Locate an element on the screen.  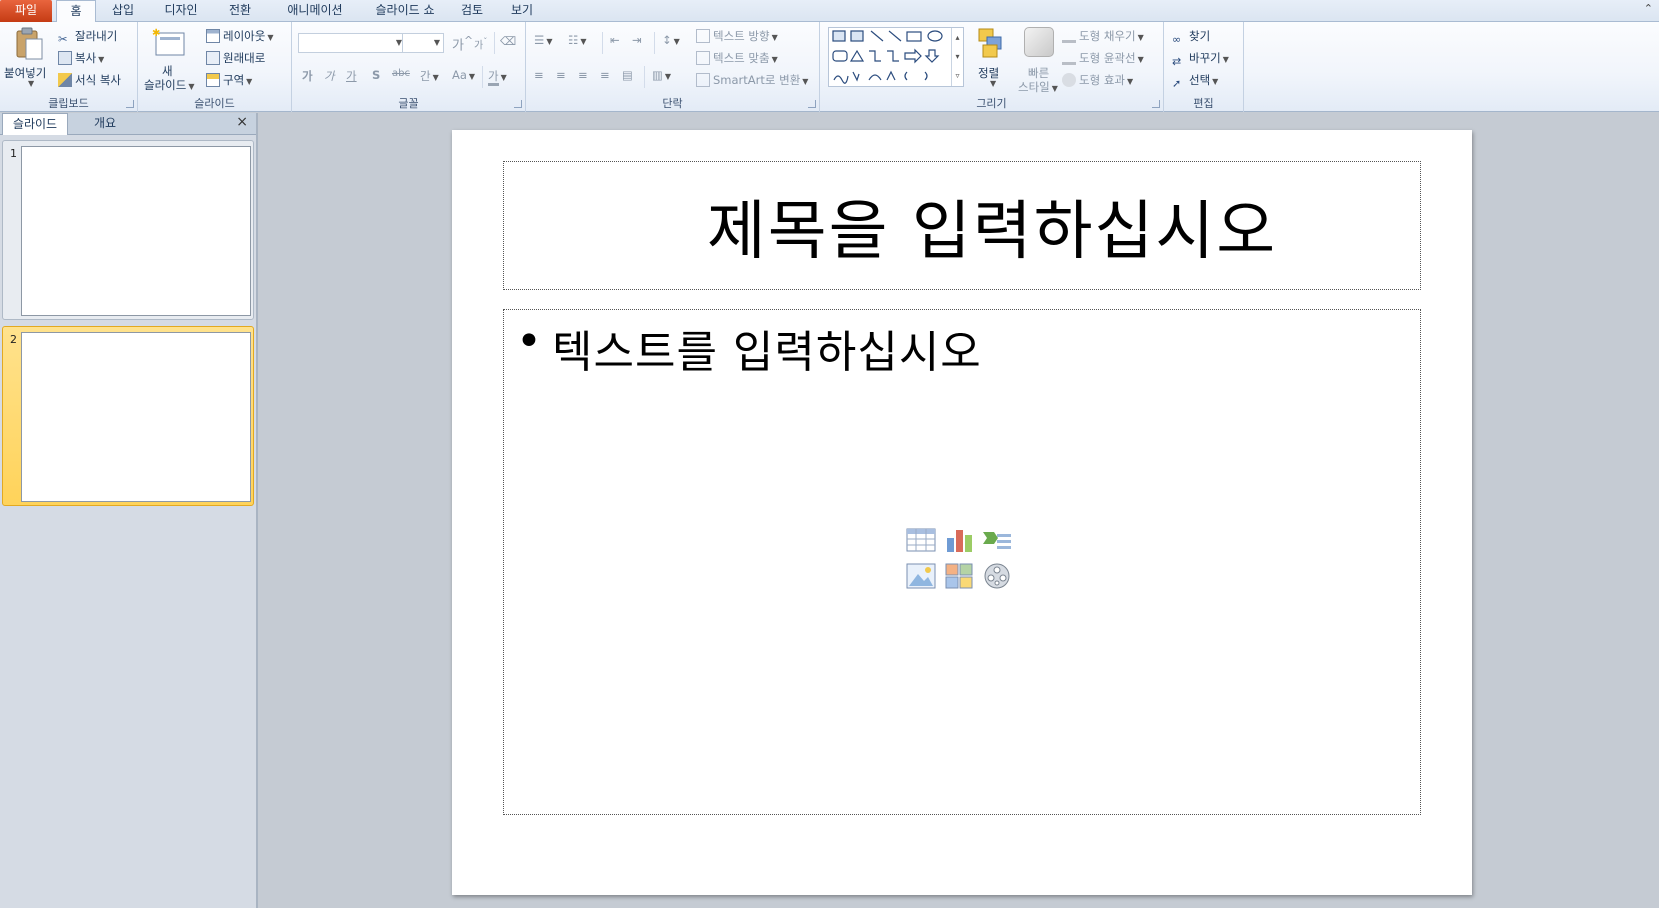
shape-effects-button: 도형 효과 ▼ is located at coordinates (1097, 80).